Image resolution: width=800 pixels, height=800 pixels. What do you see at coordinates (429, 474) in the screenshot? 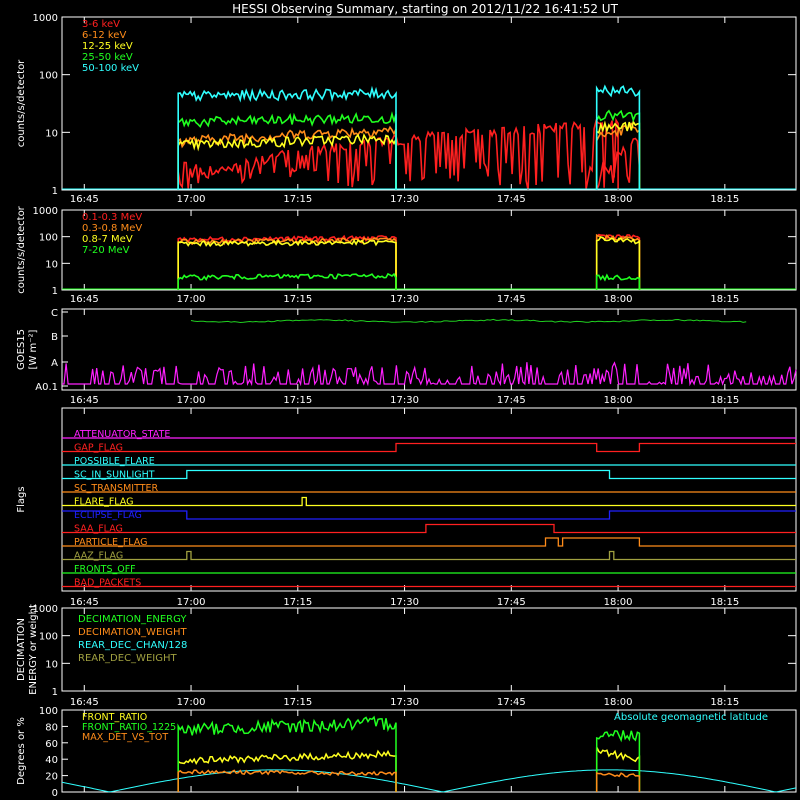
I see `flag-line-SC_IN_SUNLIGHT` at bounding box center [429, 474].